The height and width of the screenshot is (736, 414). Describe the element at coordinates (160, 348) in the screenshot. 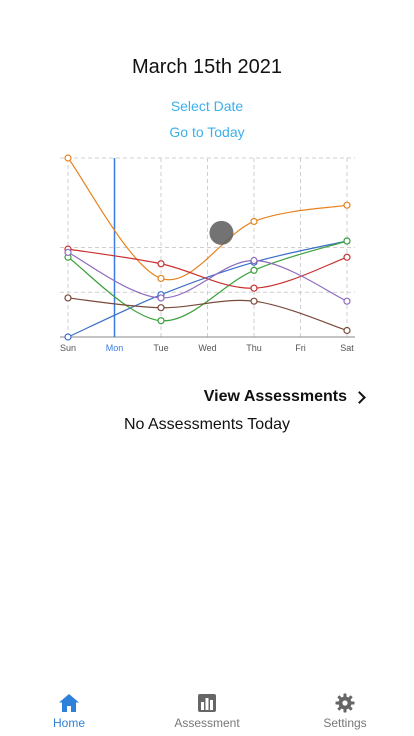

I see `x-tick-label: Tue` at that location.